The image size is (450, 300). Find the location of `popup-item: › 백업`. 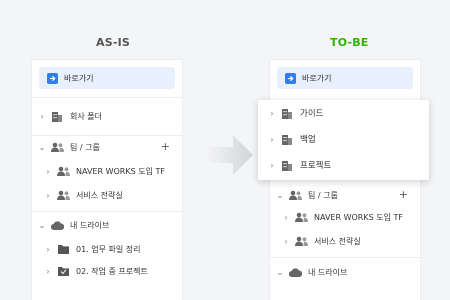

popup-item: › 백업 is located at coordinates (343, 139).